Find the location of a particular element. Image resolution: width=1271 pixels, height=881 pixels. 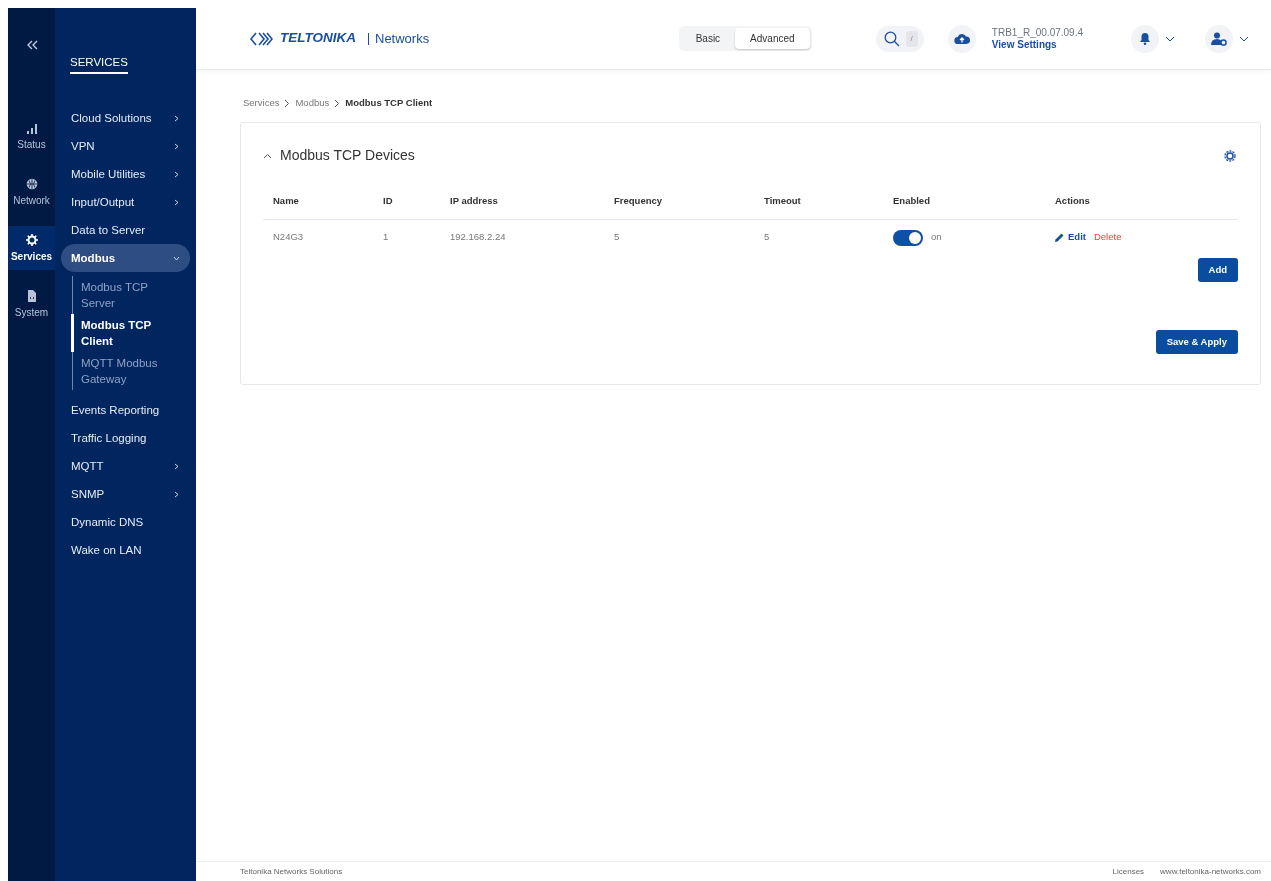

file-icon is located at coordinates (31, 296).